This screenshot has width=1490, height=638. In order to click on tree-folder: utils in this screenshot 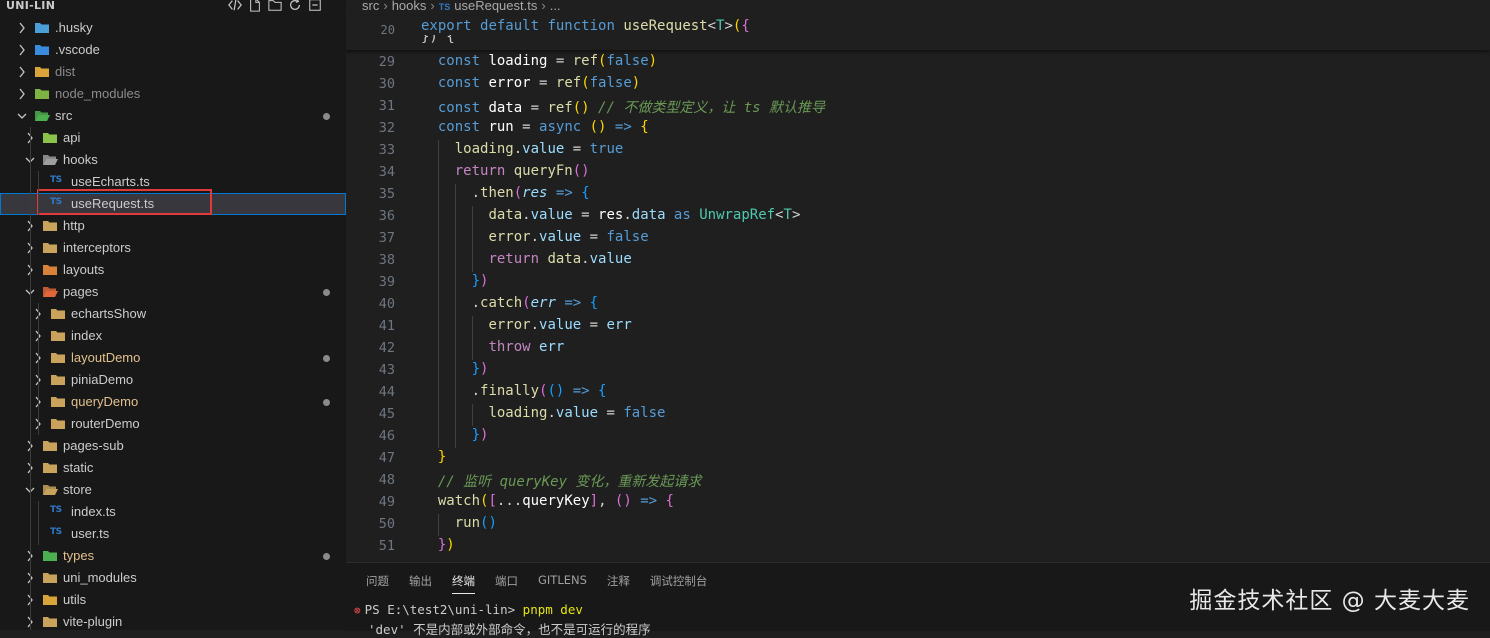, I will do `click(173, 600)`.